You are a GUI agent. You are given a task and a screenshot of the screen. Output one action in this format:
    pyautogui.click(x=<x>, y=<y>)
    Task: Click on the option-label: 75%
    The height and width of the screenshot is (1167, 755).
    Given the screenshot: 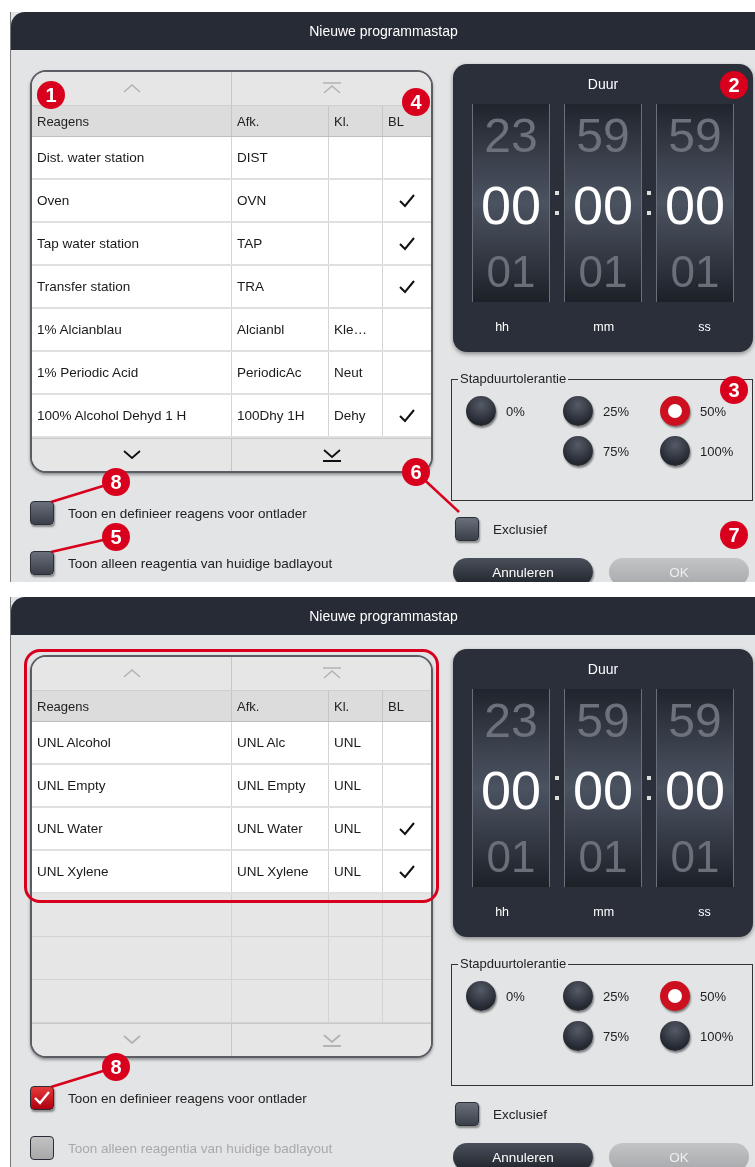 What is the action you would take?
    pyautogui.click(x=616, y=1036)
    